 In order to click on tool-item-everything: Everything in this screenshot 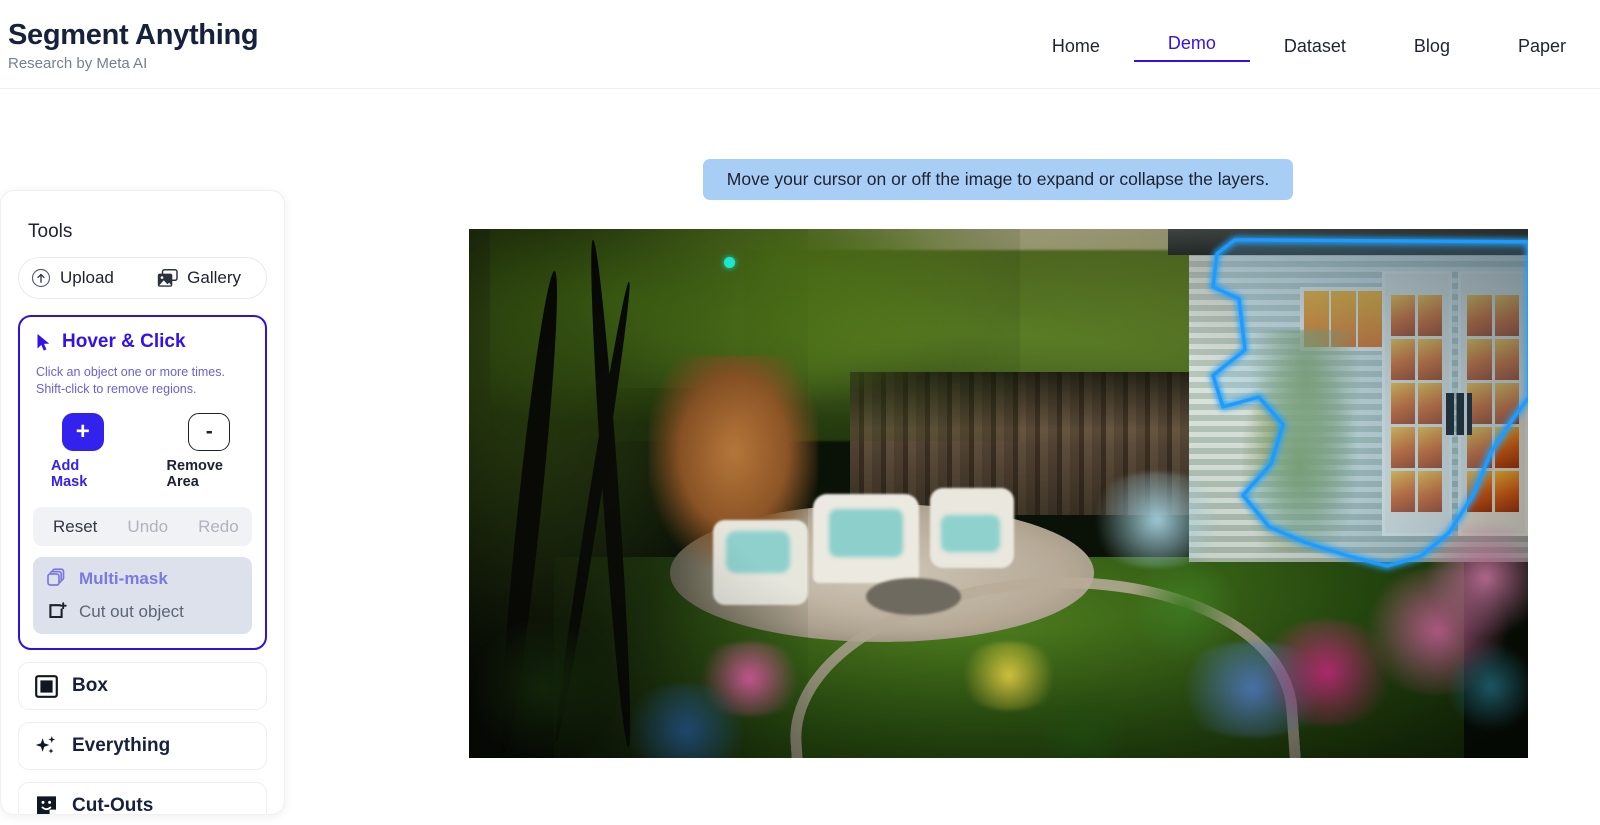, I will do `click(142, 746)`.